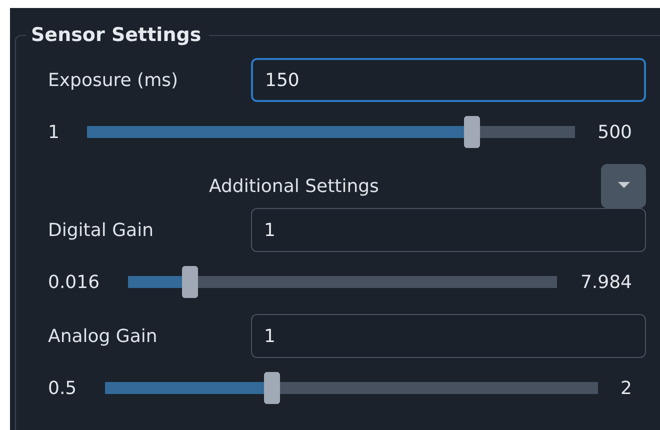 This screenshot has width=660, height=430. I want to click on caret-icon, so click(624, 186).